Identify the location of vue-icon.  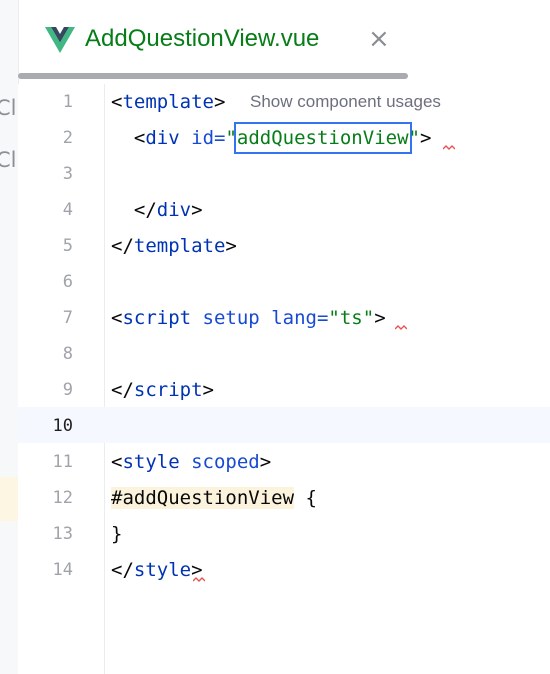
(60, 40).